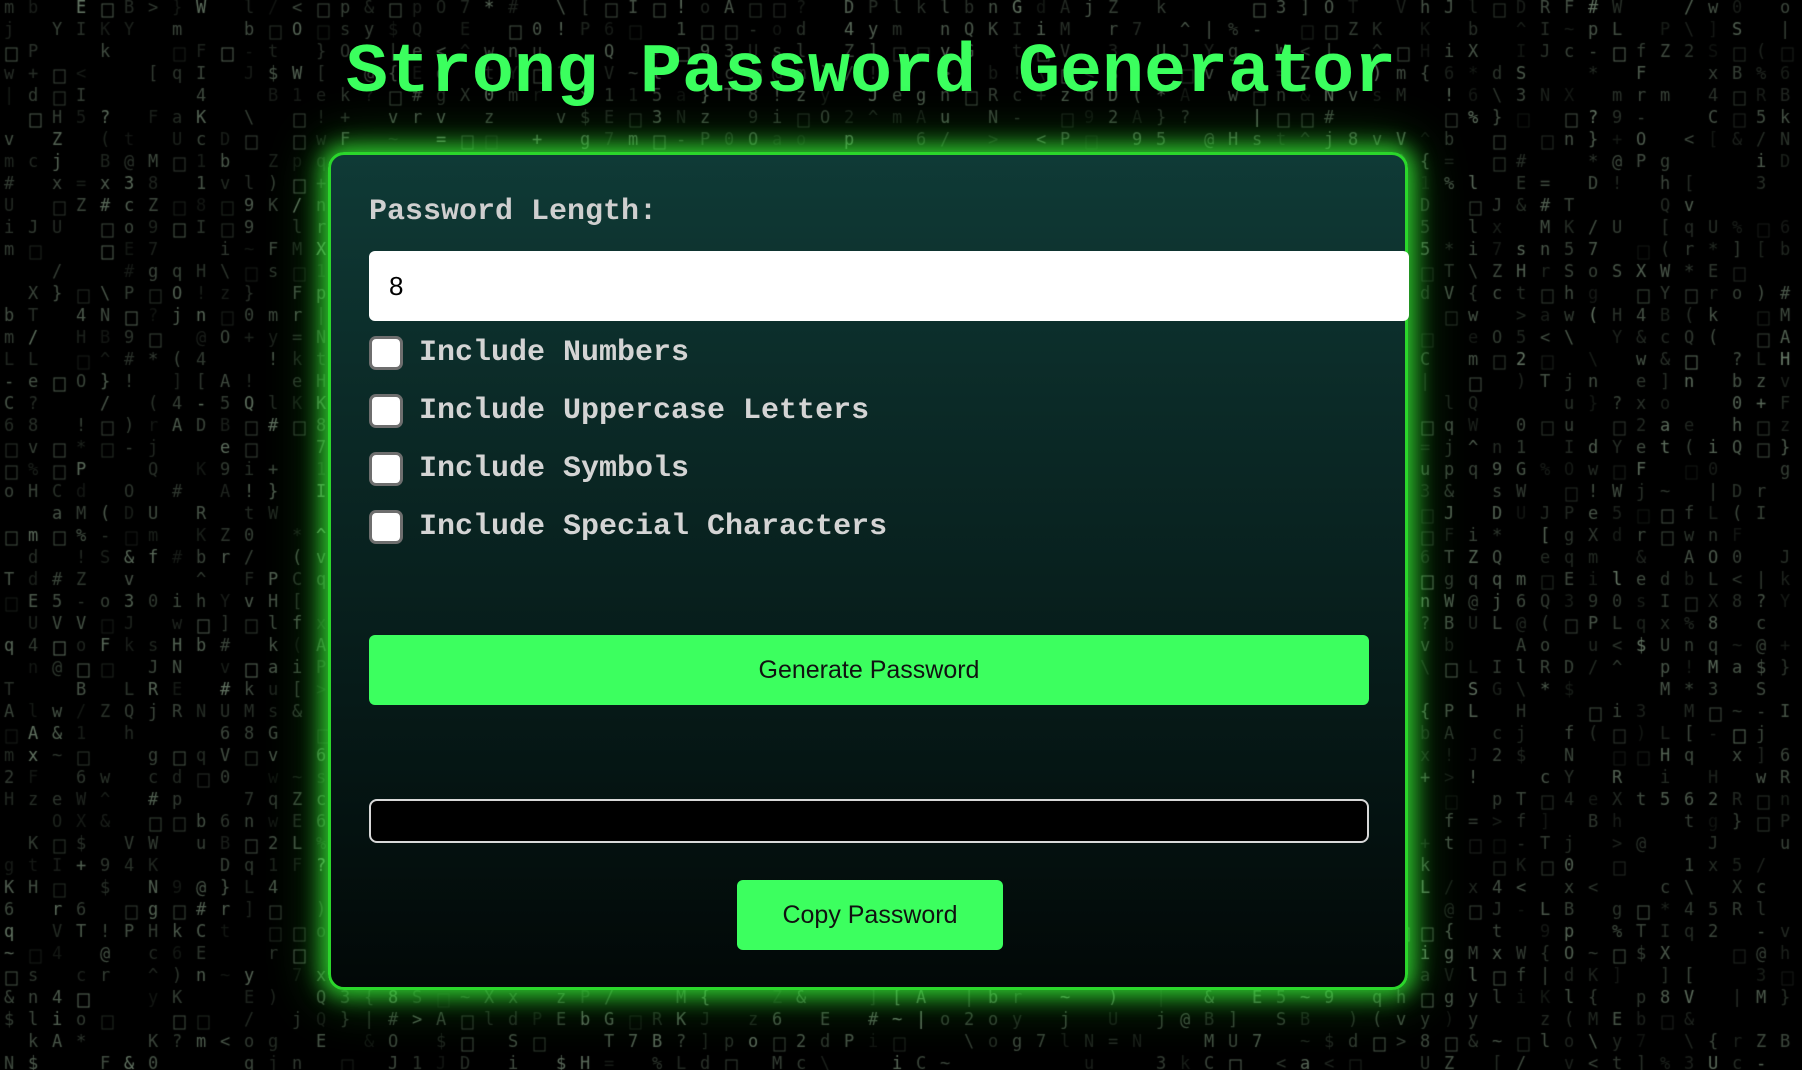 The height and width of the screenshot is (1070, 1802). Describe the element at coordinates (653, 527) in the screenshot. I see `include-special-label: Include Special Characters` at that location.